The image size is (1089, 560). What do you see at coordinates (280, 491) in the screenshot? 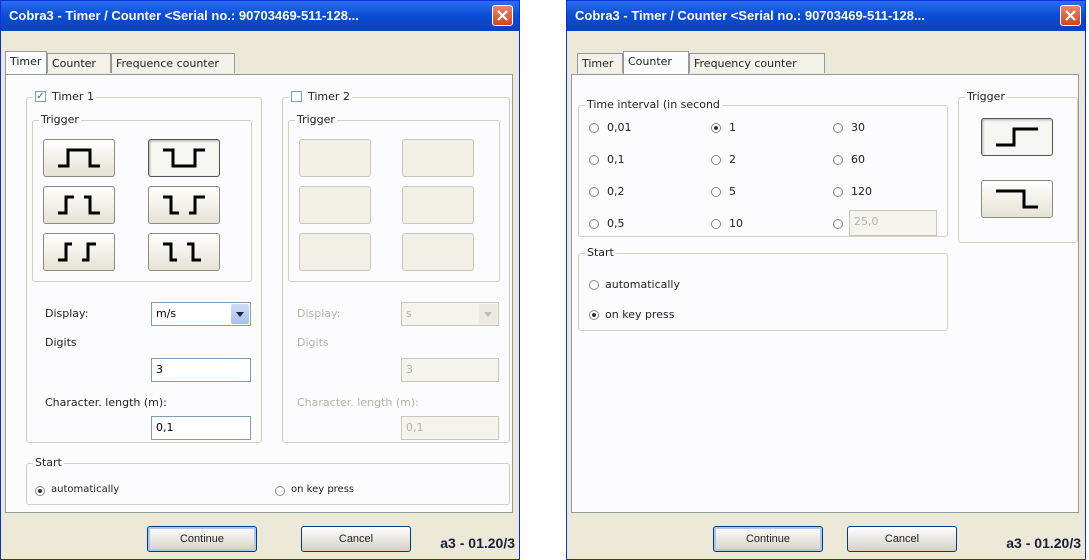
I see `start-keypress-radio` at bounding box center [280, 491].